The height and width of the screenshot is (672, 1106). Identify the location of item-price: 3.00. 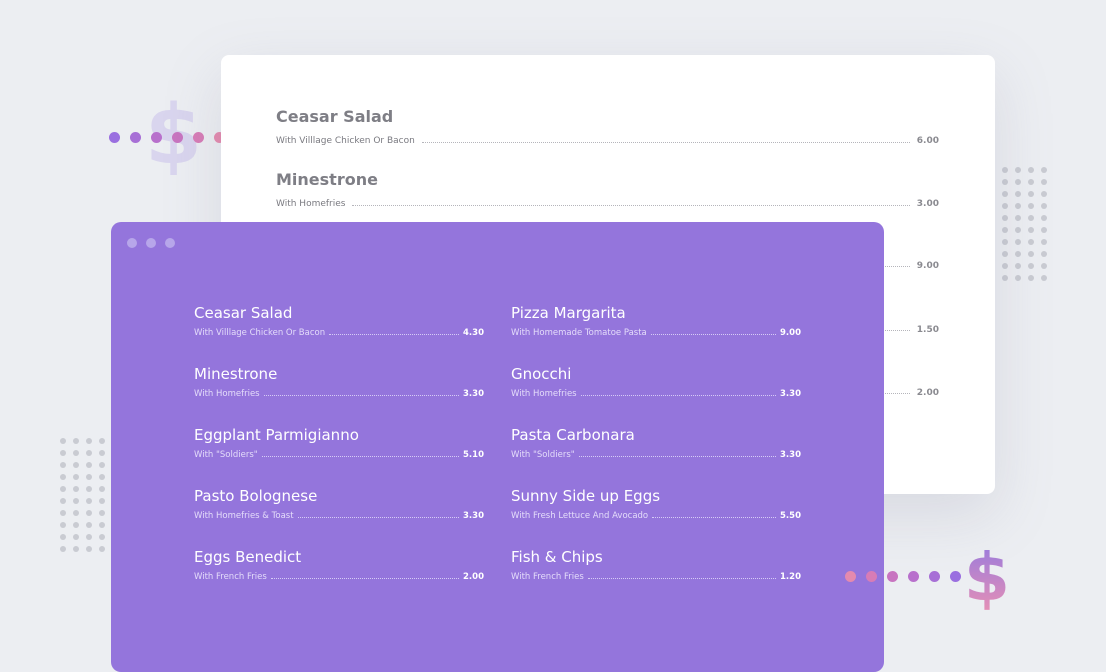
(927, 204).